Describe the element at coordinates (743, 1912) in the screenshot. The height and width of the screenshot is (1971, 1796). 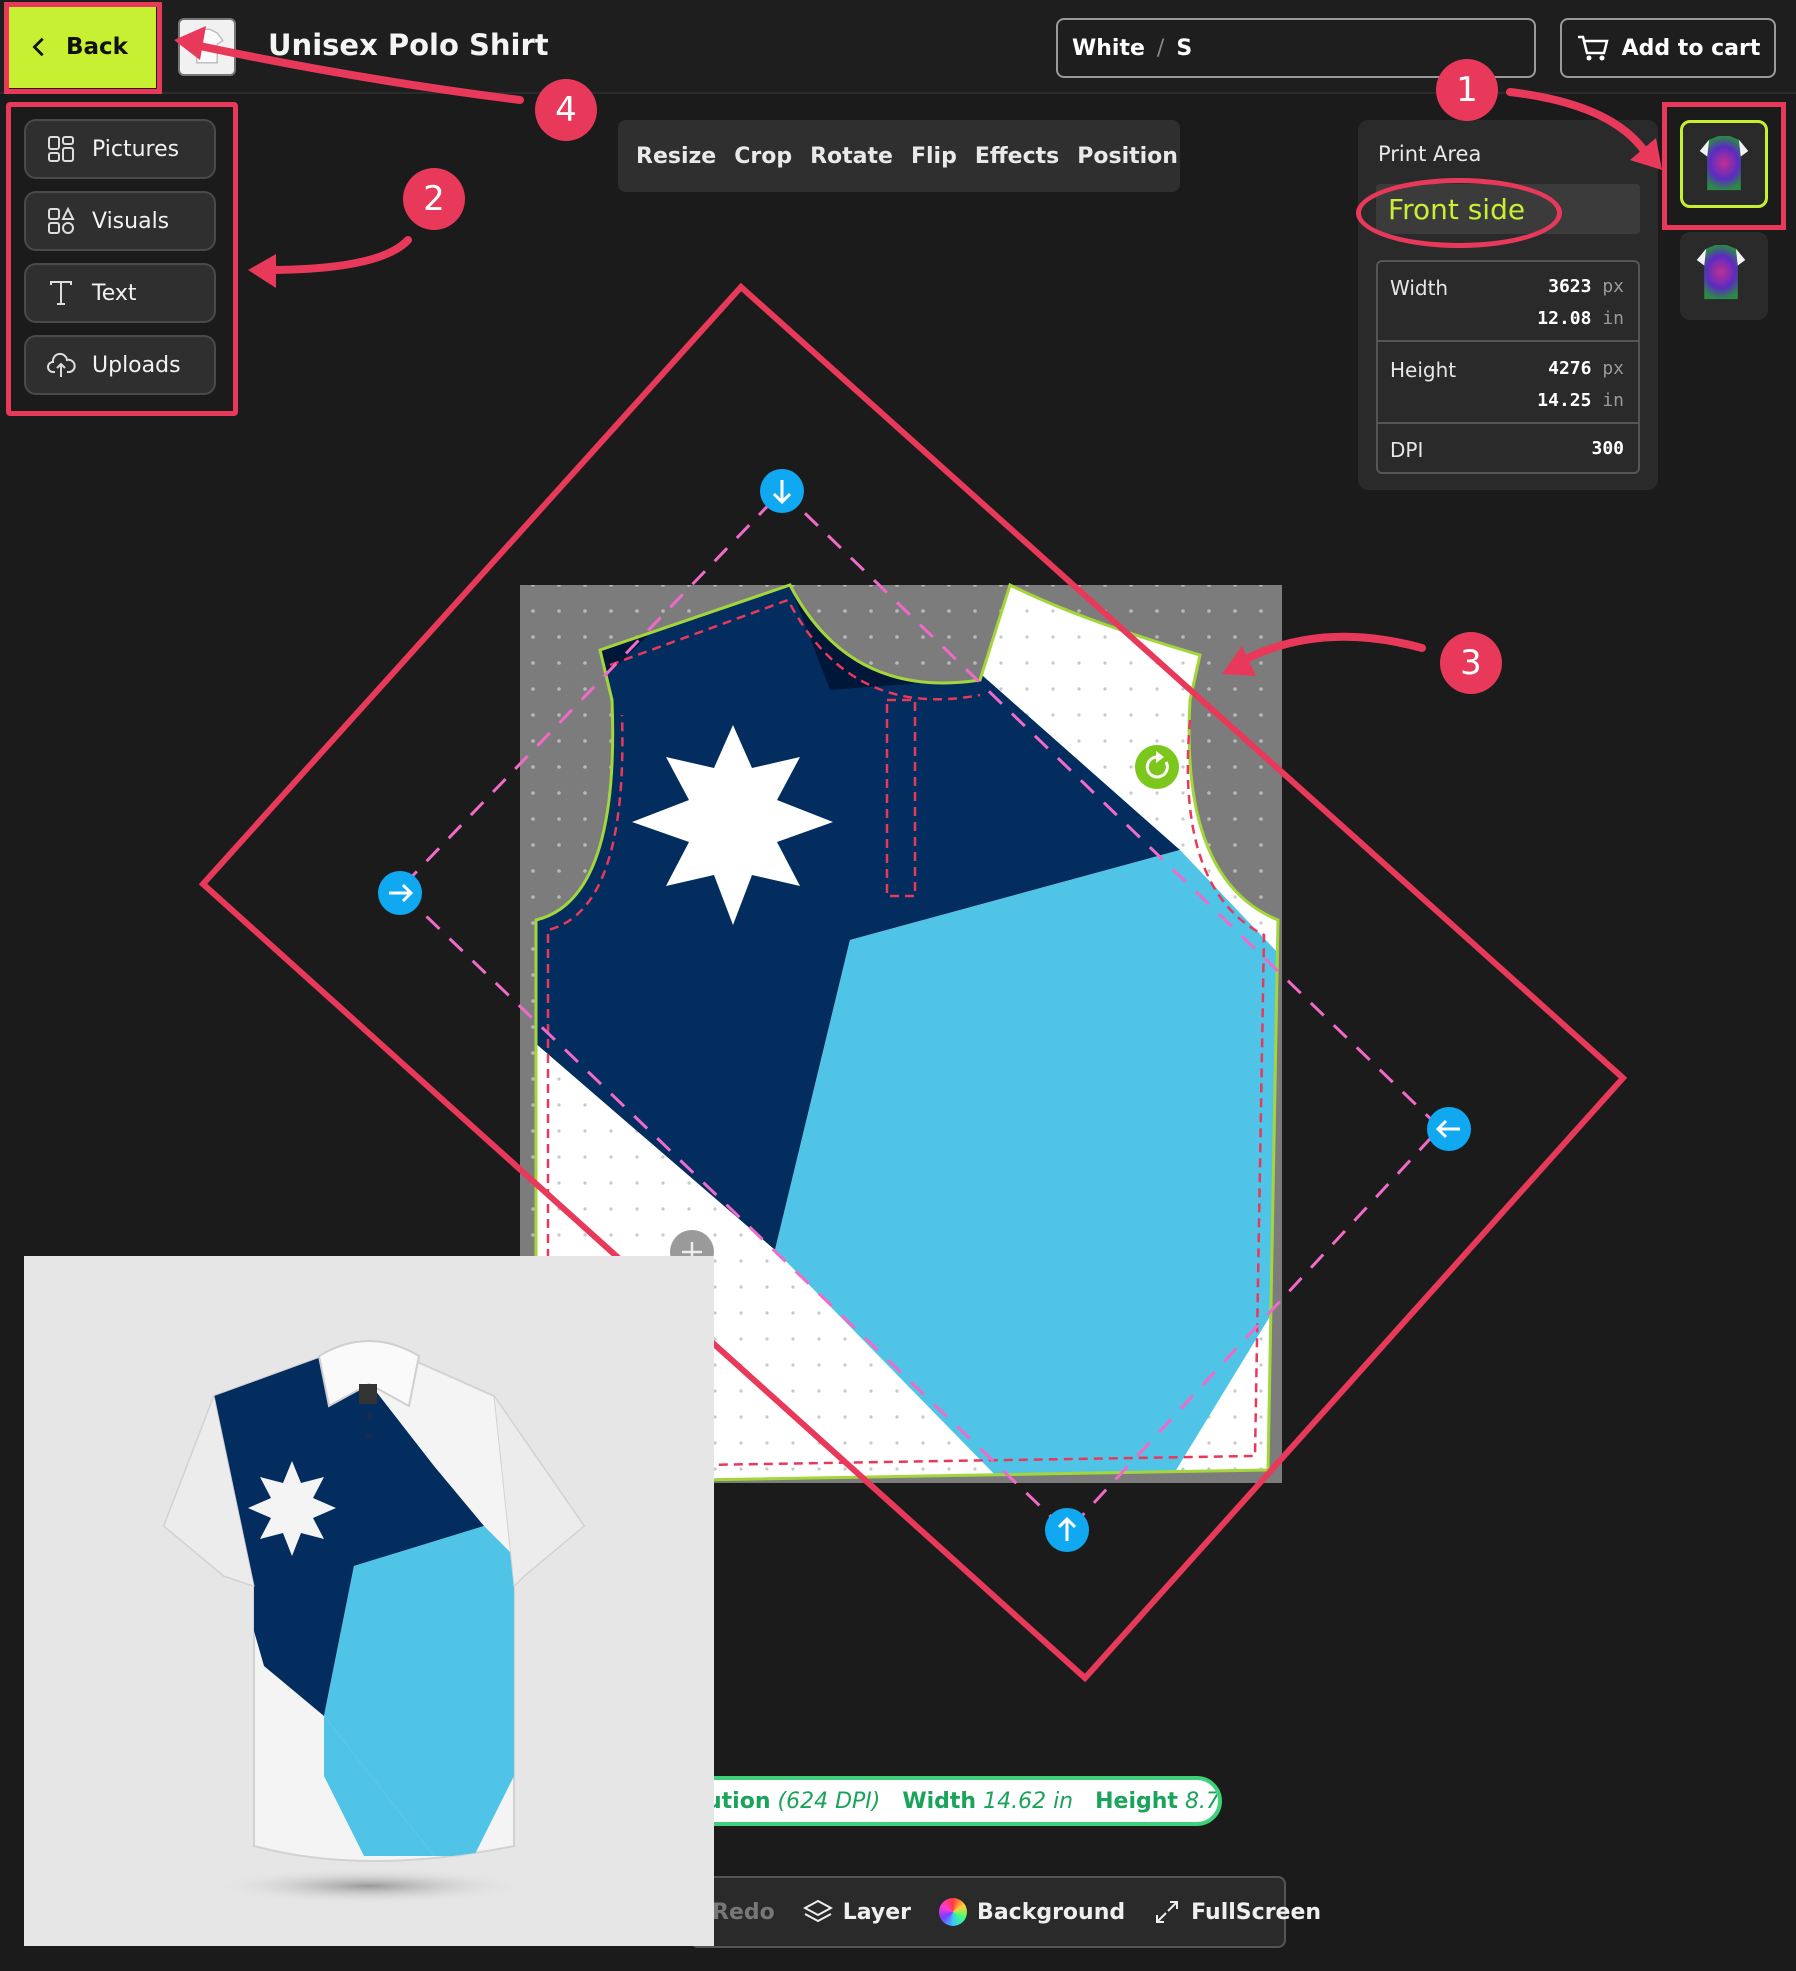
I see `redo-button: Redo` at that location.